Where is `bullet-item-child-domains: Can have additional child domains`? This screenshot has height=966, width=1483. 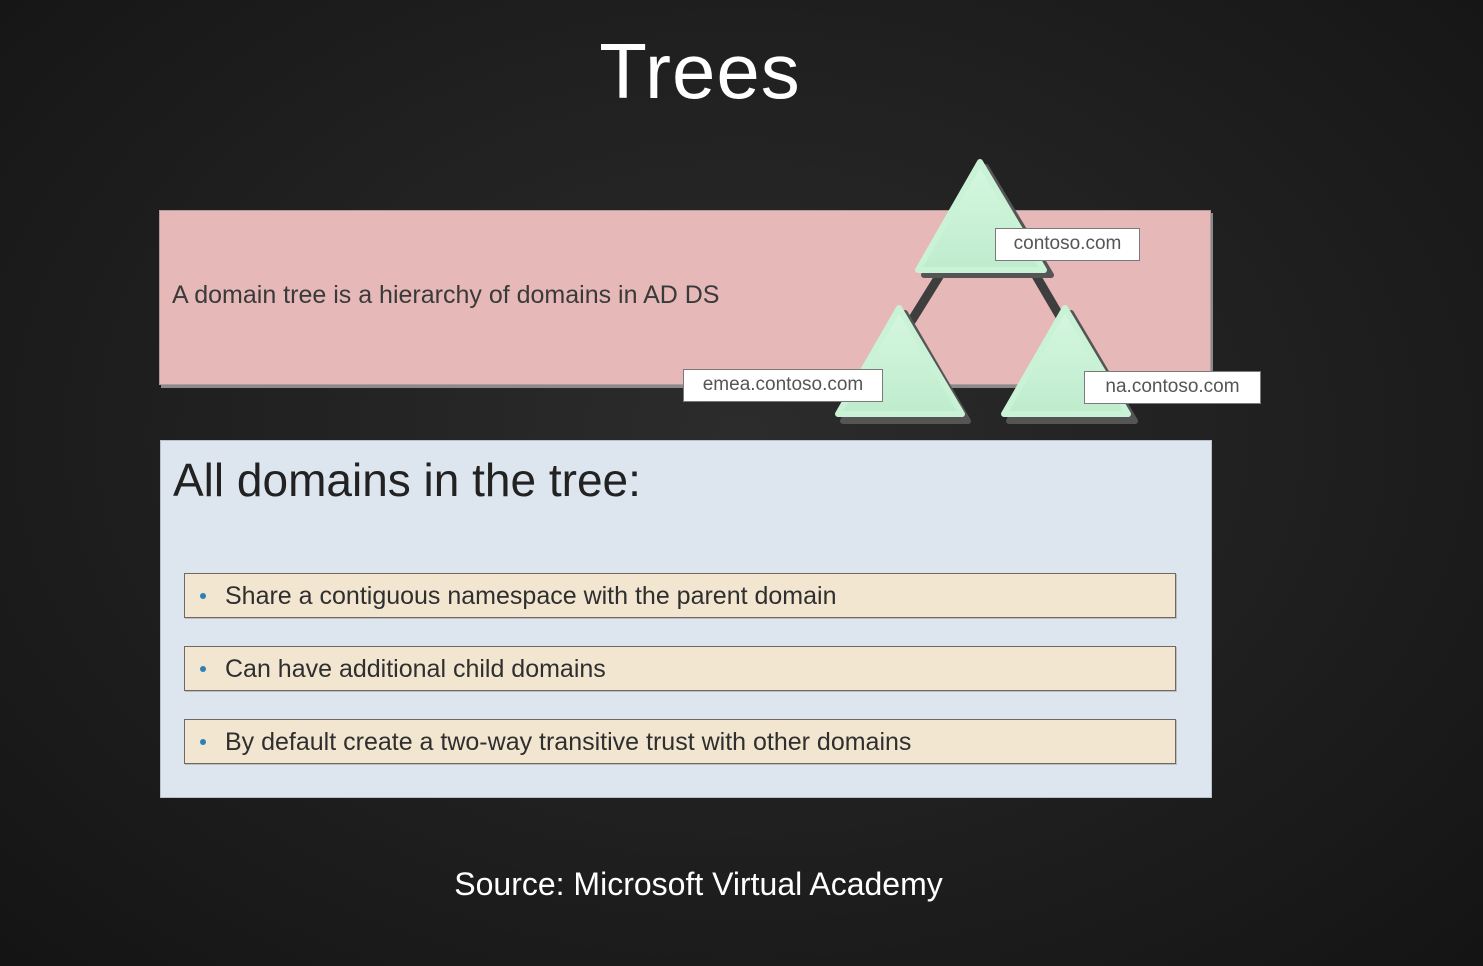
bullet-item-child-domains: Can have additional child domains is located at coordinates (680, 668).